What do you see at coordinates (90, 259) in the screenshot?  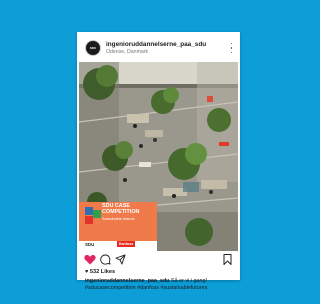 I see `heart-icon` at bounding box center [90, 259].